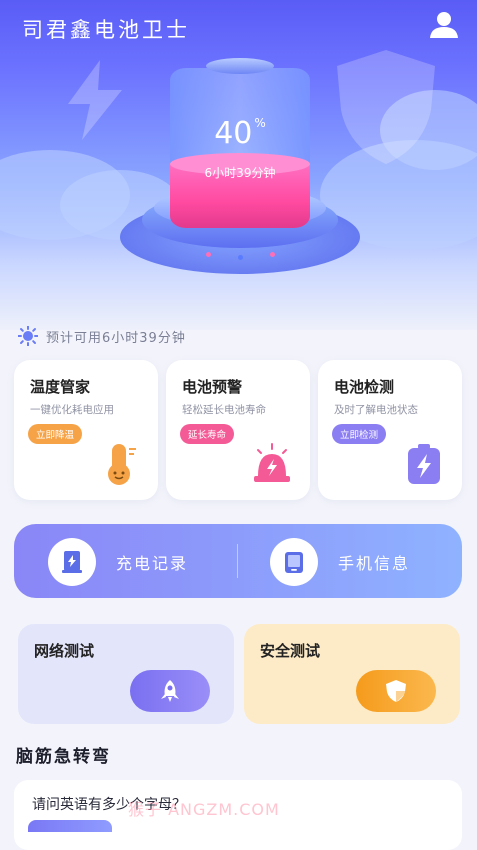 The width and height of the screenshot is (477, 850). Describe the element at coordinates (240, 66) in the screenshot. I see `battery-cap` at that location.